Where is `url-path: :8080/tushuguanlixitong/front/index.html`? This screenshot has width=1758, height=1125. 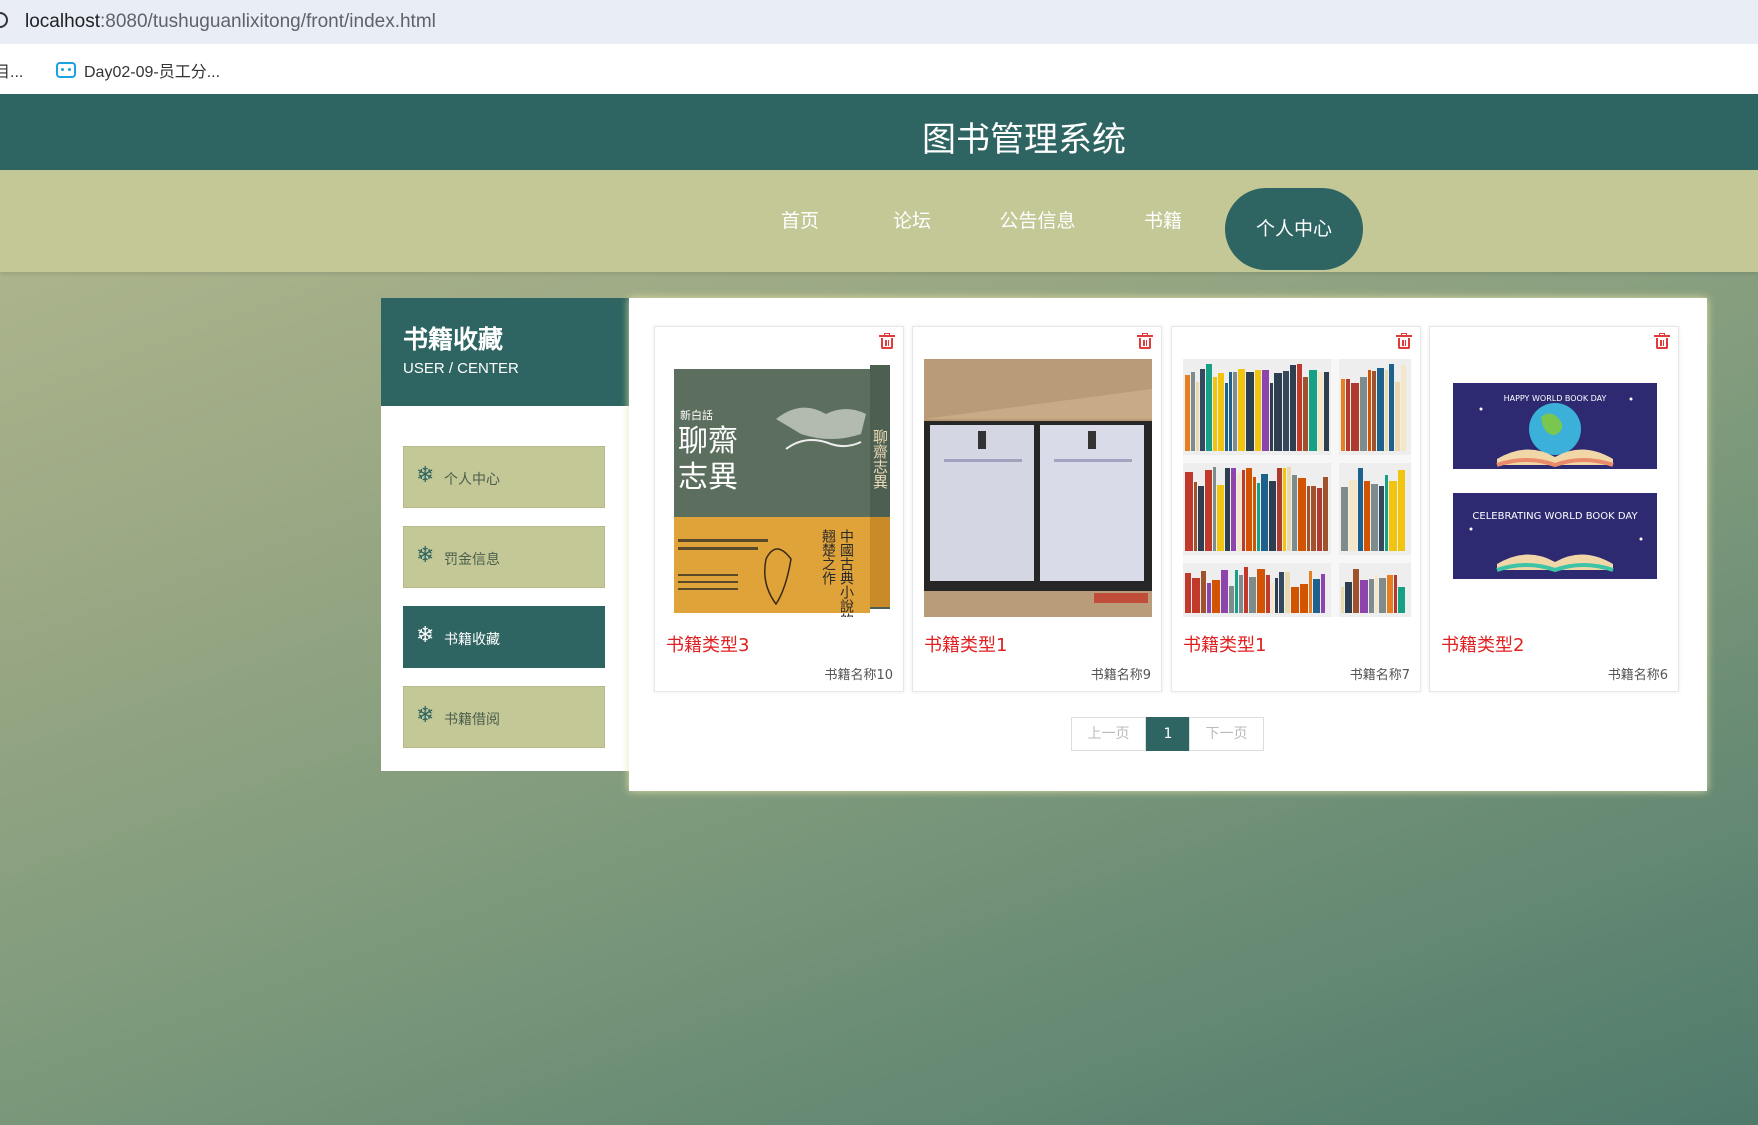
url-path: :8080/tushuguanlixitong/front/index.html is located at coordinates (268, 21).